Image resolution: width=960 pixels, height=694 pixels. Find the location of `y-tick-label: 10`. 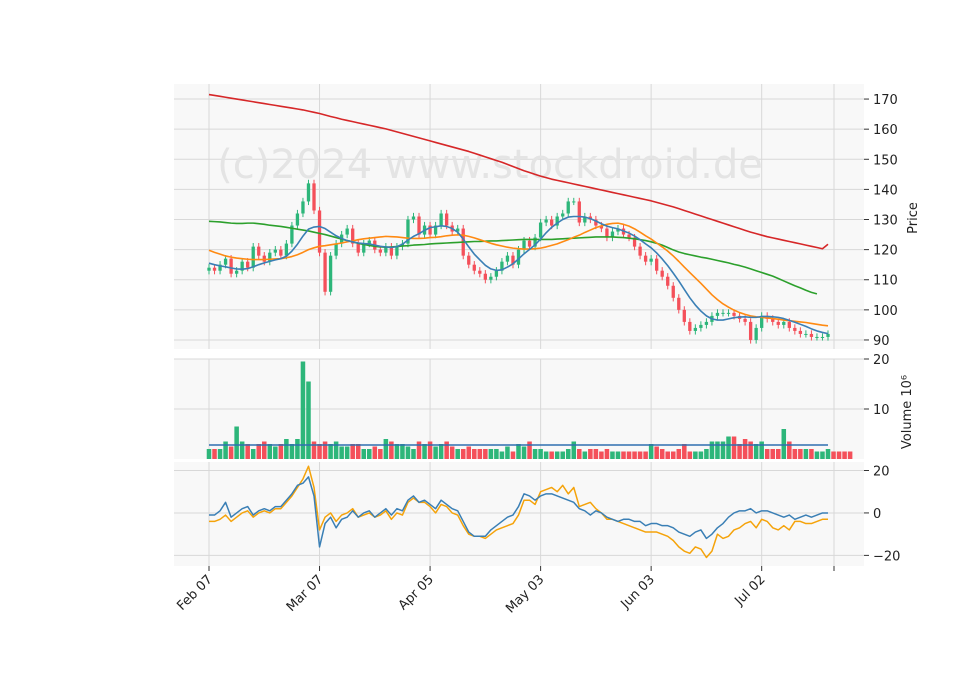

y-tick-label: 10 is located at coordinates (881, 410).